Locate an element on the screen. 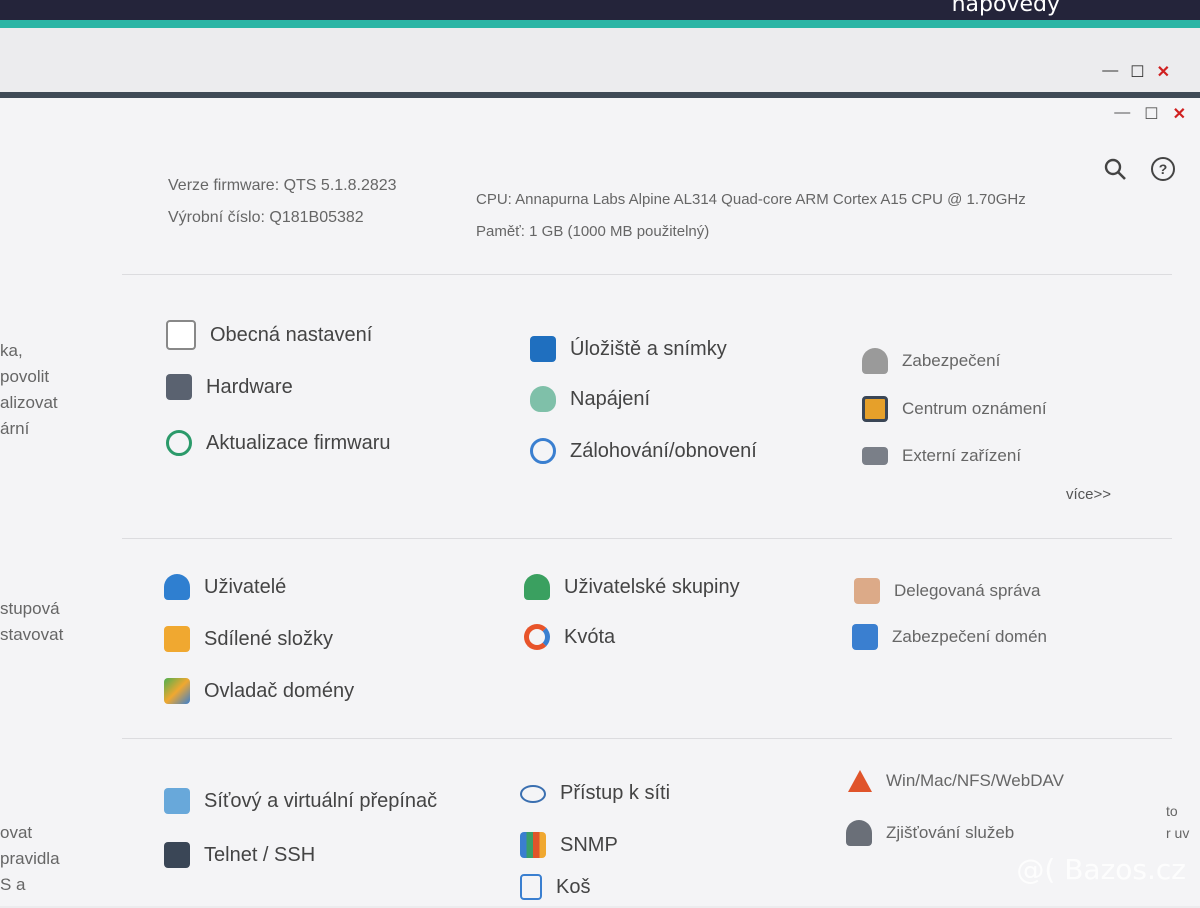 The width and height of the screenshot is (1200, 908). domain-controller-icon is located at coordinates (177, 691).